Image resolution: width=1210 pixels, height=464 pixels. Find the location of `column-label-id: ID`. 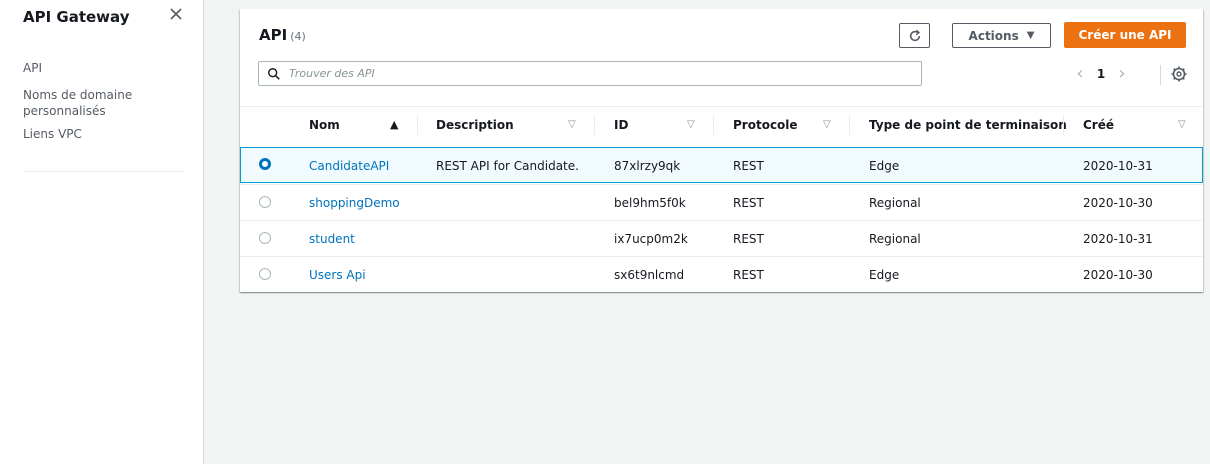

column-label-id: ID is located at coordinates (621, 125).